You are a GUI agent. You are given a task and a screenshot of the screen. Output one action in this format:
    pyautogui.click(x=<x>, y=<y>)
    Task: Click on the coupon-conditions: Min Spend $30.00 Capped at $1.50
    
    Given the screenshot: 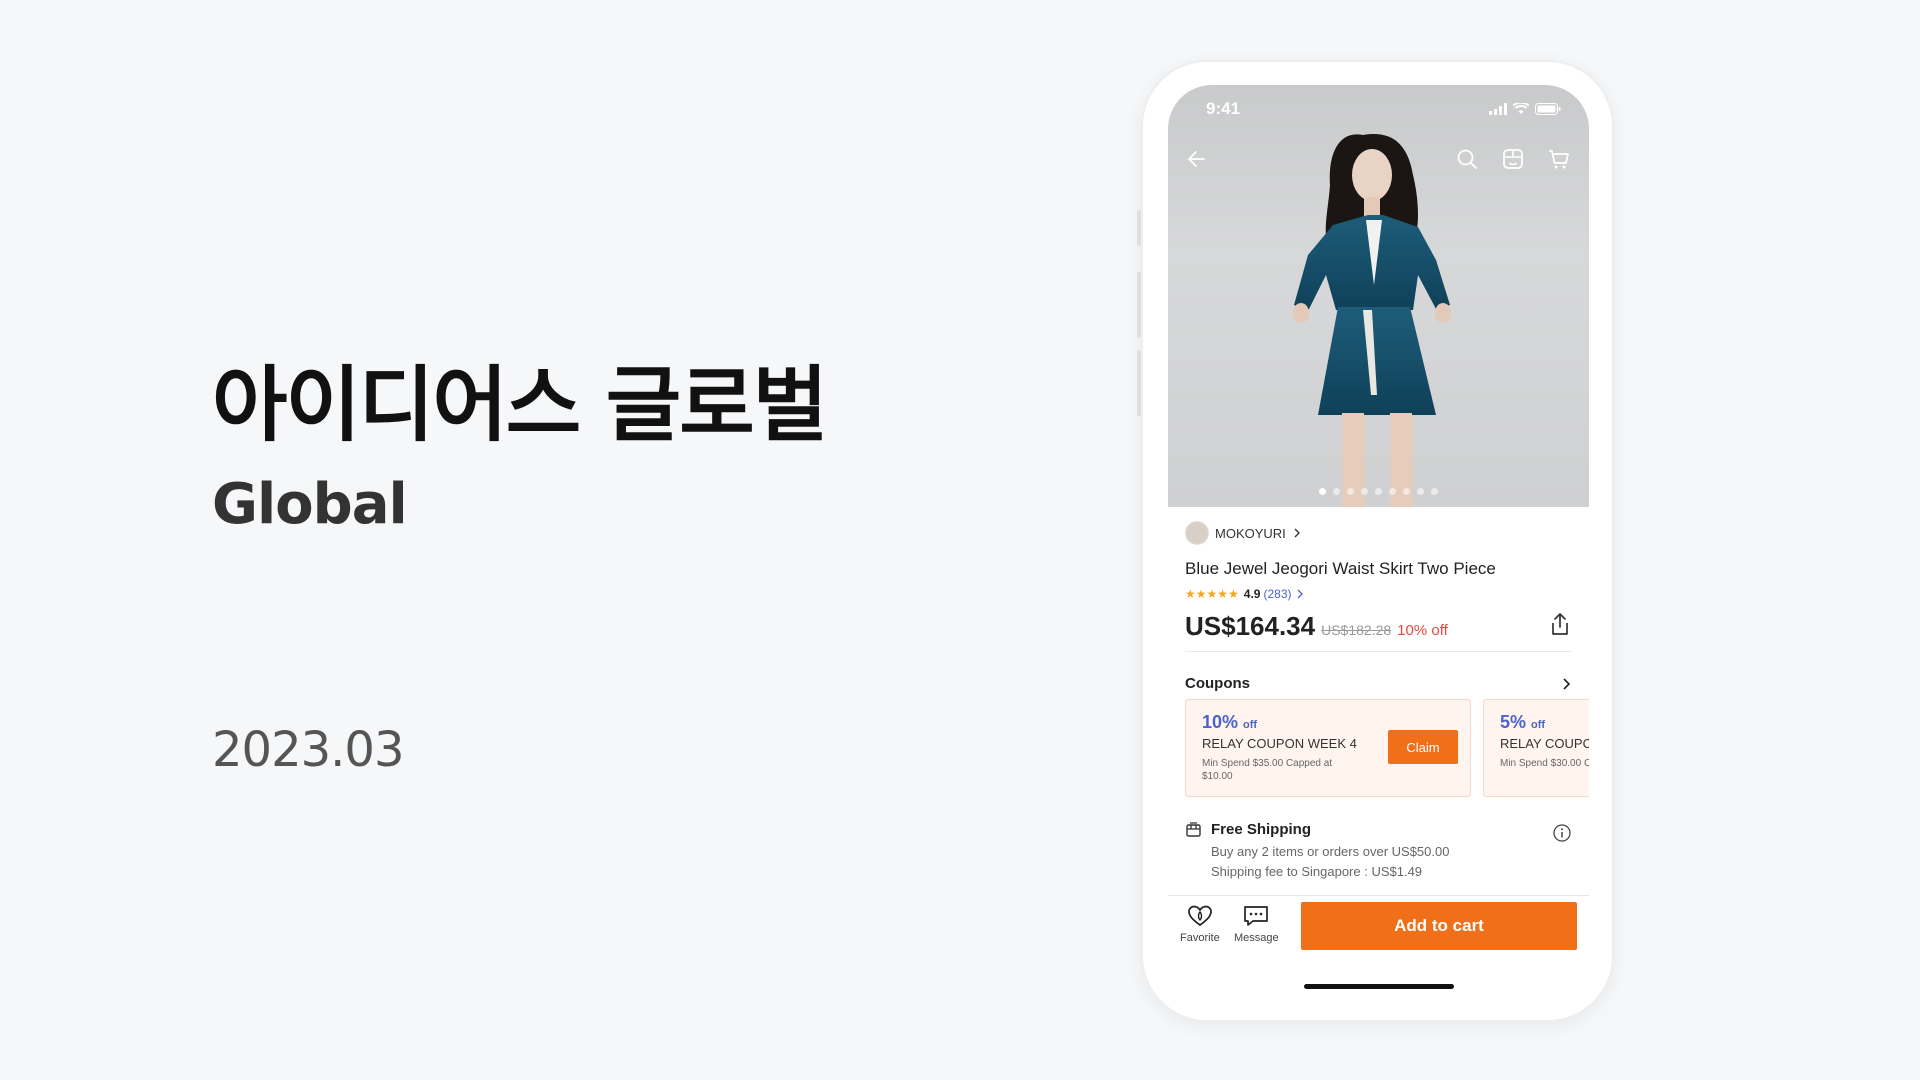 What is the action you would take?
    pyautogui.click(x=1544, y=763)
    